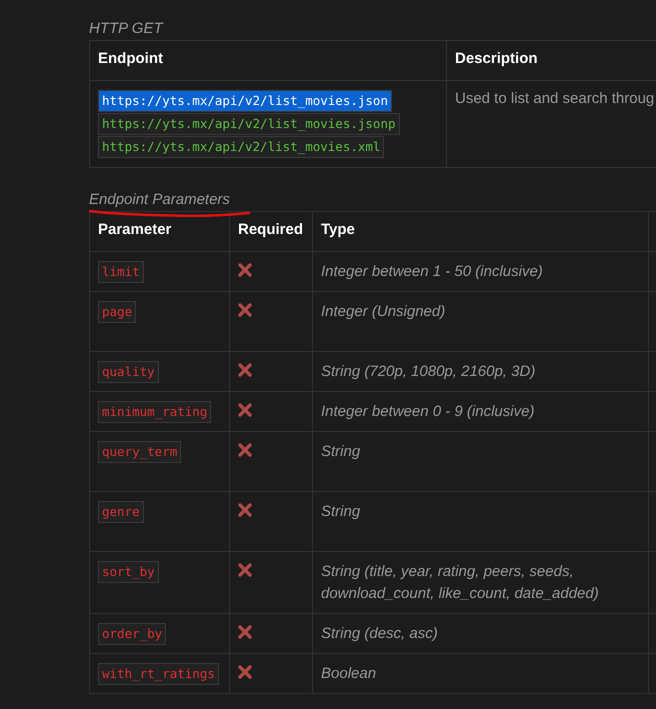 The height and width of the screenshot is (709, 656). Describe the element at coordinates (480, 232) in the screenshot. I see `column-header: Type` at that location.